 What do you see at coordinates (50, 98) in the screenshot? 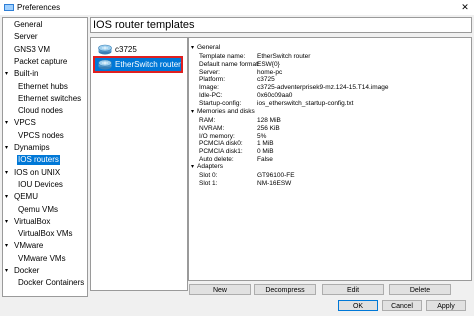
I see `sidebar-item-label: Ethernet switches` at bounding box center [50, 98].